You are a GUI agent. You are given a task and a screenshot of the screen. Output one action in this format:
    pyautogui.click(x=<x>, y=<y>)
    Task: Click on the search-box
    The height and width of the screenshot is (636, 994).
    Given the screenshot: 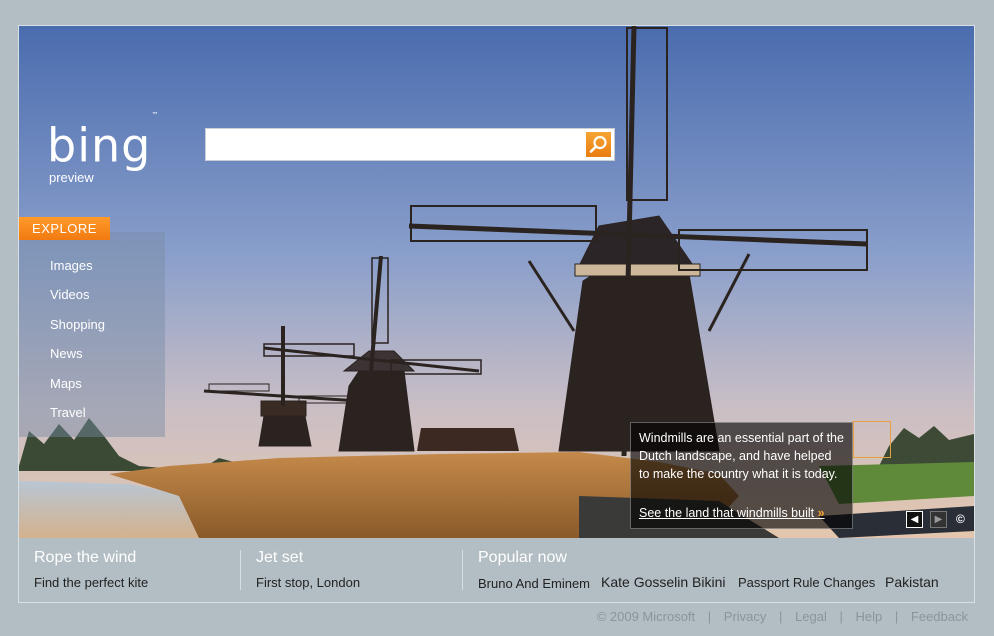 What is the action you would take?
    pyautogui.click(x=410, y=144)
    